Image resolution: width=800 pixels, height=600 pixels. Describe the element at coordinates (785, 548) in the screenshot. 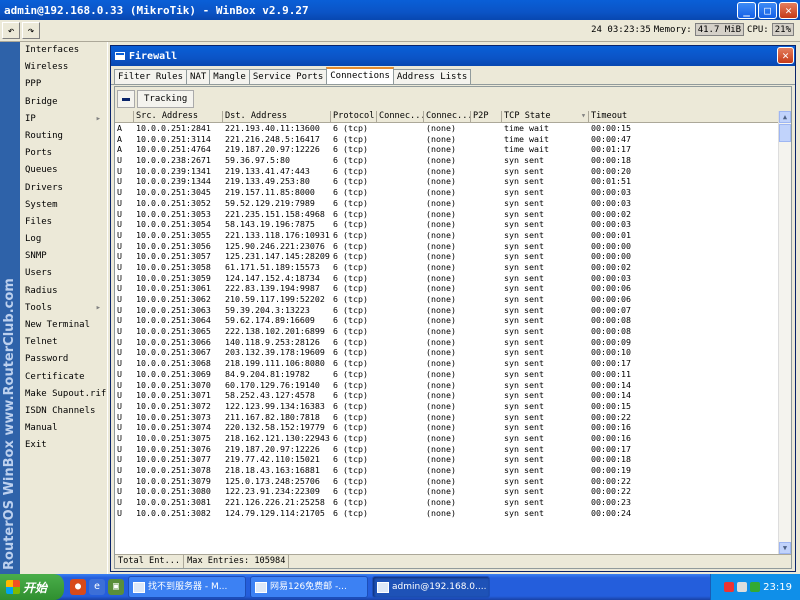

I see `scroll-down-icon: ▼` at that location.